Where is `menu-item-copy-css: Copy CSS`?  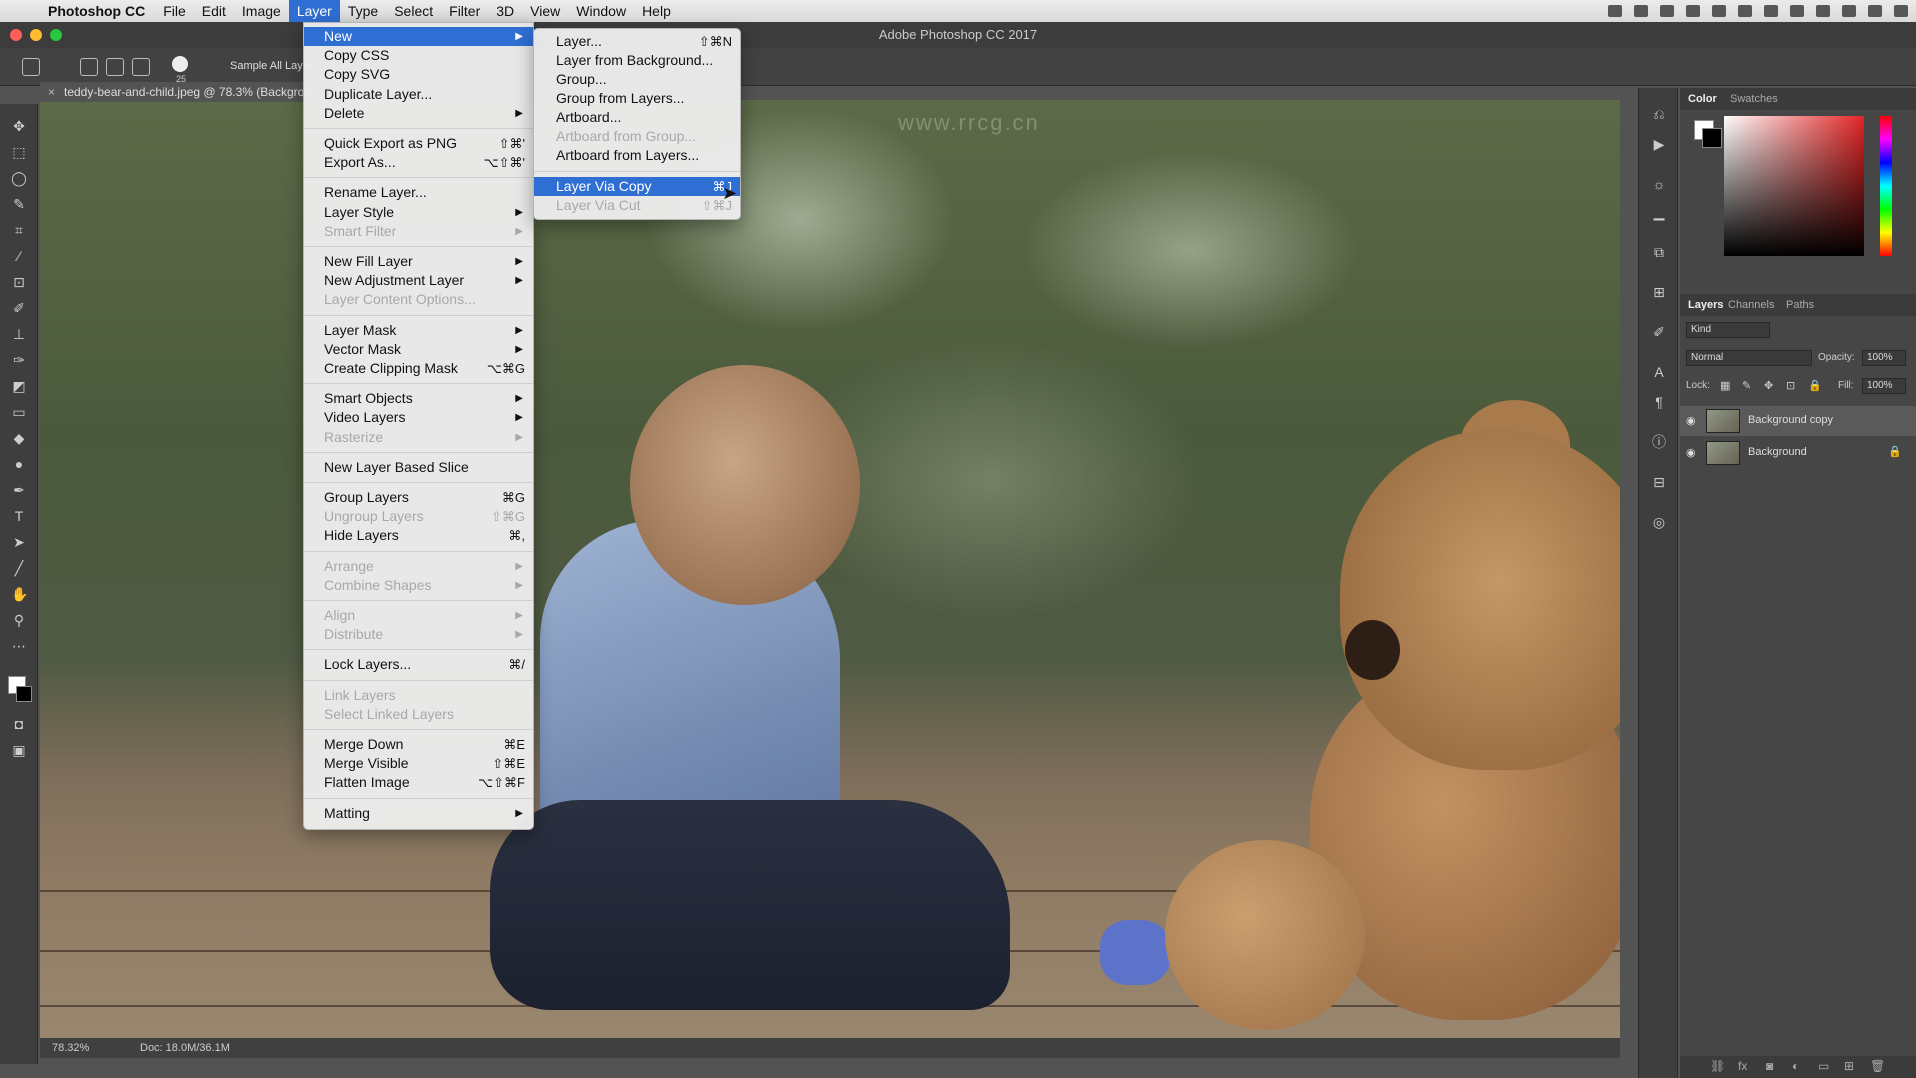
menu-item-copy-css: Copy CSS is located at coordinates (418, 55).